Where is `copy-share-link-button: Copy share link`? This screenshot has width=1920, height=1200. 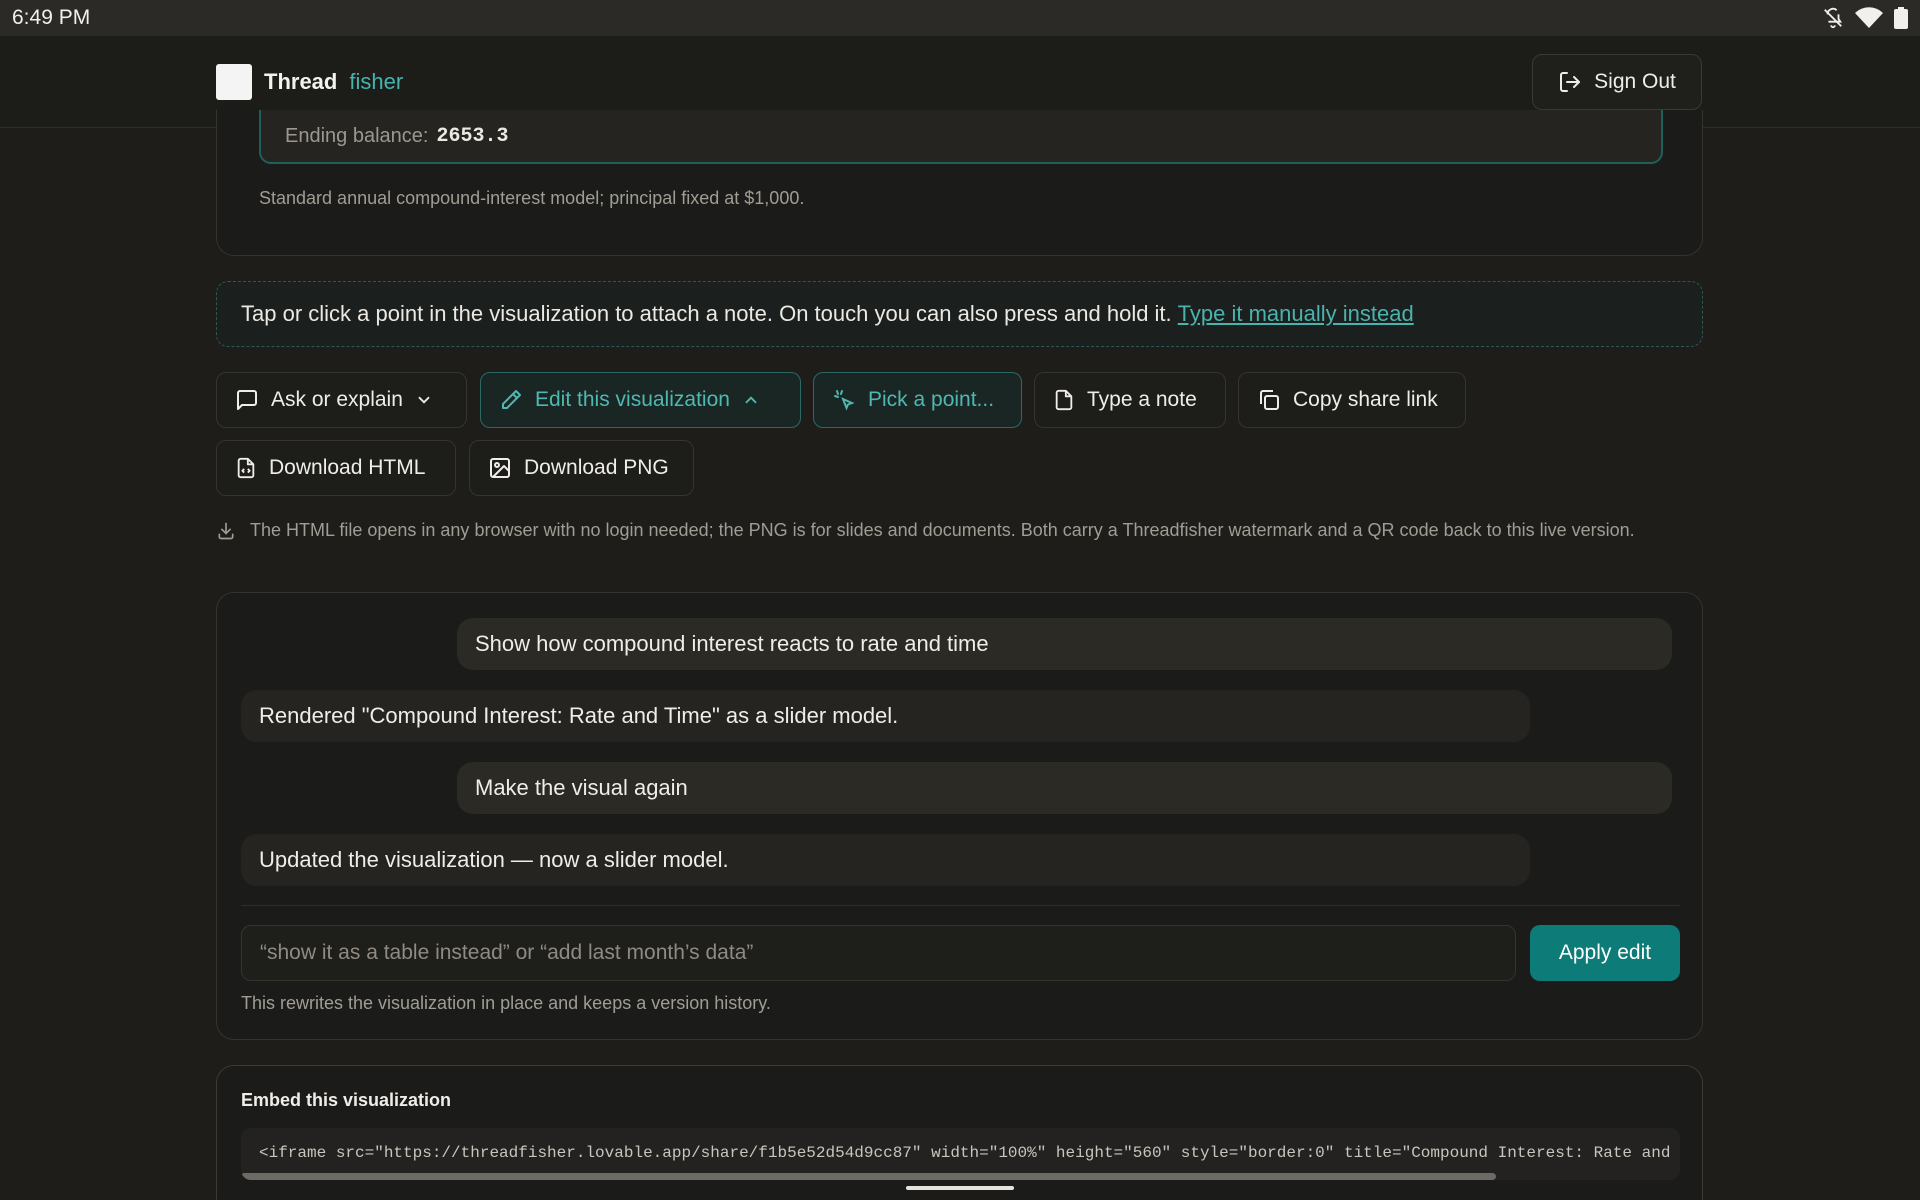
copy-share-link-button: Copy share link is located at coordinates (1352, 400).